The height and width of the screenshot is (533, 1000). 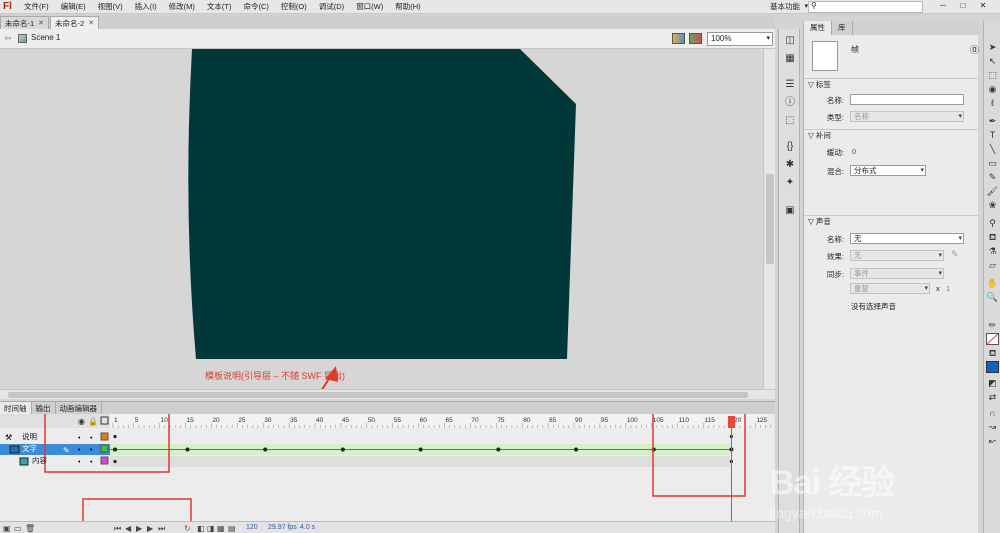 I want to click on effect-select: 无 ▾, so click(x=897, y=255).